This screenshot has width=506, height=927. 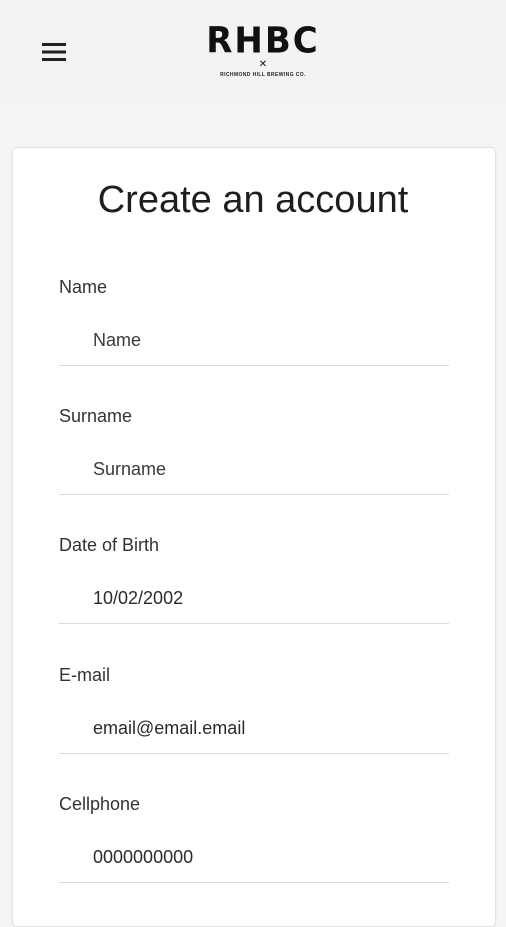 I want to click on logo-mark: RHBC, so click(x=263, y=41).